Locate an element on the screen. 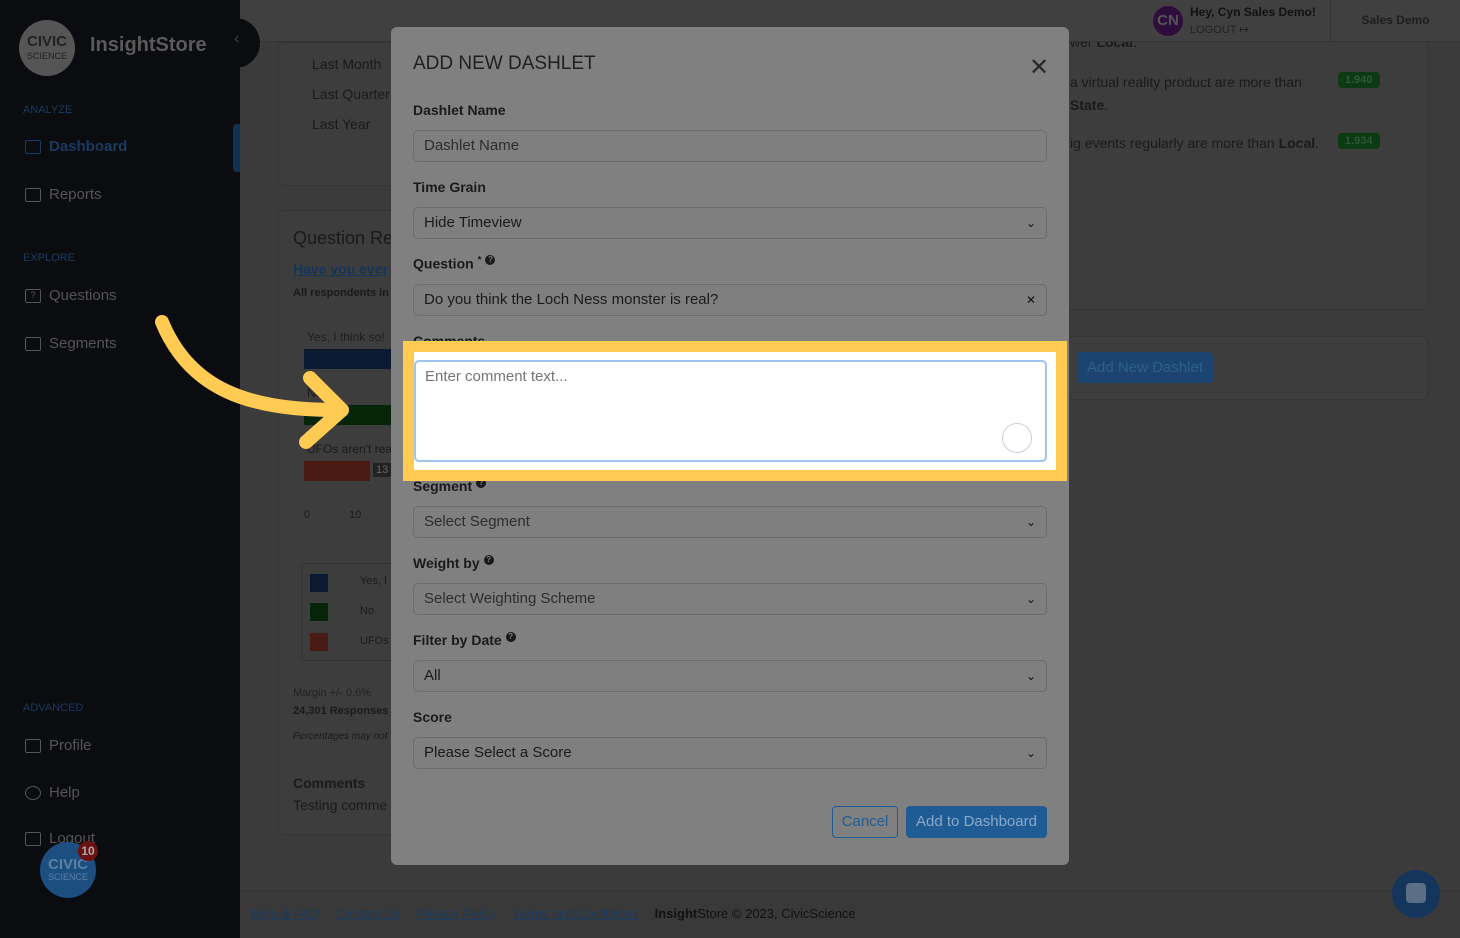 The width and height of the screenshot is (1460, 938). footer-link-help: Help & FAQ is located at coordinates (285, 913).